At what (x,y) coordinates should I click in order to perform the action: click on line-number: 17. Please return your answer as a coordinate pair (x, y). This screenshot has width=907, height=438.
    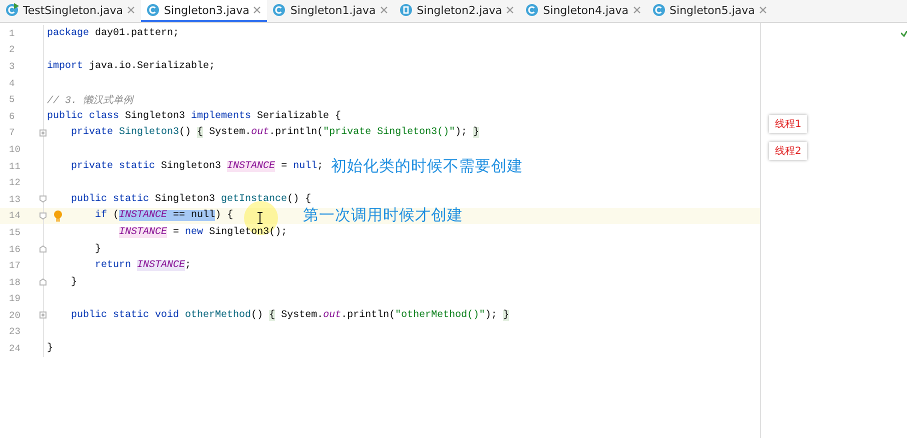
    Looking at the image, I should click on (22, 265).